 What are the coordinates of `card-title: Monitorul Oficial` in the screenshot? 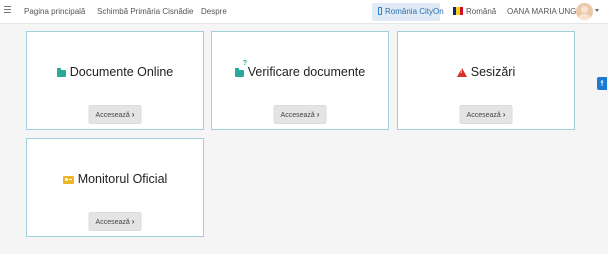 It's located at (122, 179).